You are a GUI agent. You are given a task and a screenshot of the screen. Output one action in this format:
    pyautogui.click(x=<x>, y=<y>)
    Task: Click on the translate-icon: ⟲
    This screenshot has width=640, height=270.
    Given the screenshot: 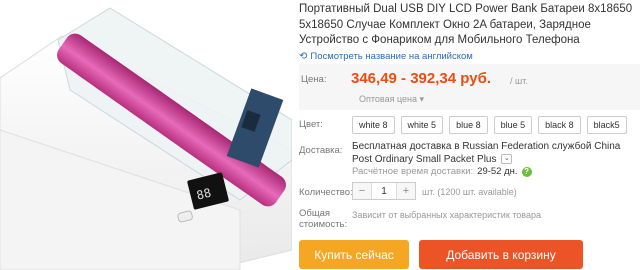 What is the action you would take?
    pyautogui.click(x=303, y=56)
    